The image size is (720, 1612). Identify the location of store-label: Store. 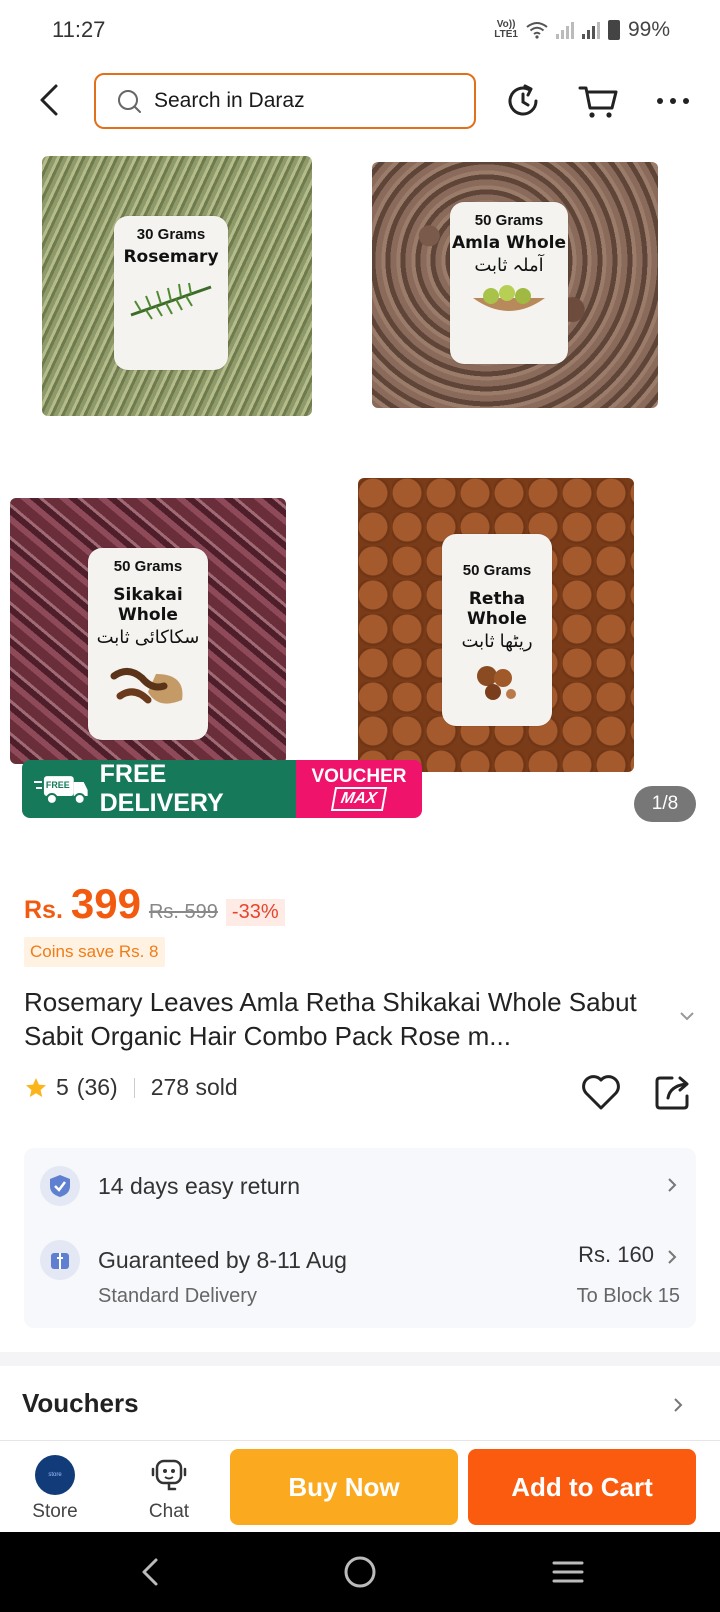
(55, 1511).